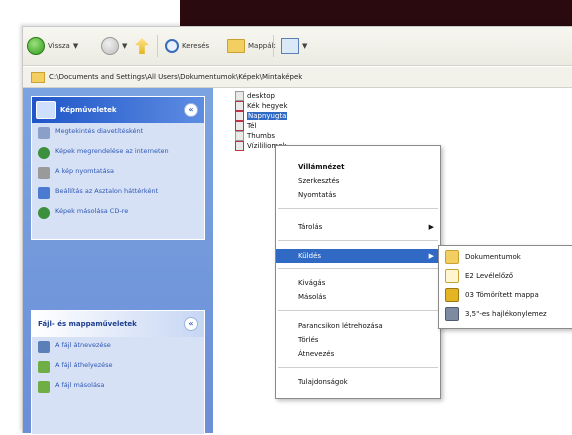 Image resolution: width=572 pixels, height=435 pixels. Describe the element at coordinates (358, 181) in the screenshot. I see `menu-item-edit: Szerkesztés` at that location.